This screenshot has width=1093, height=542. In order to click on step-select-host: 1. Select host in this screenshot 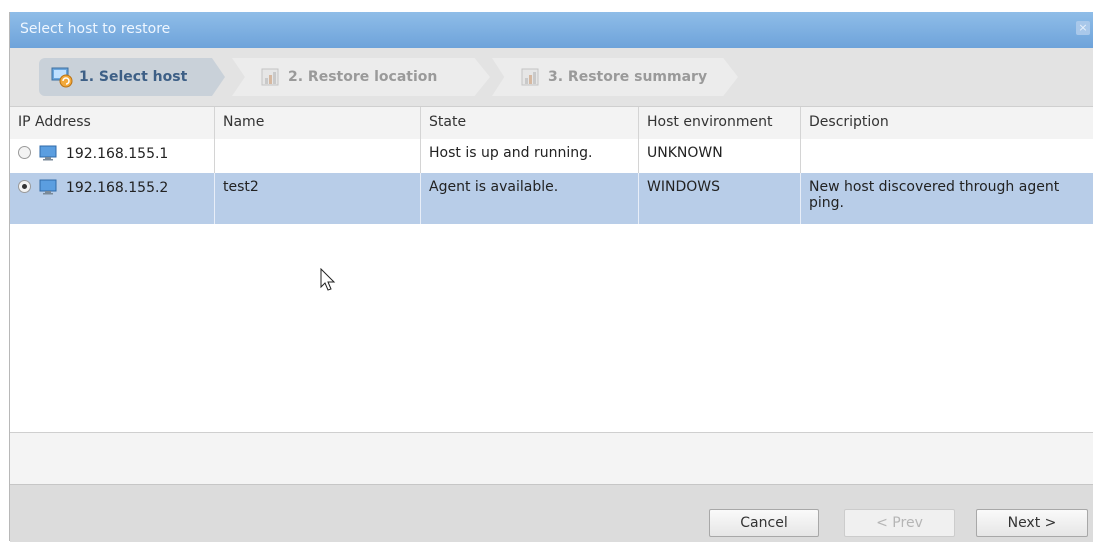, I will do `click(132, 77)`.